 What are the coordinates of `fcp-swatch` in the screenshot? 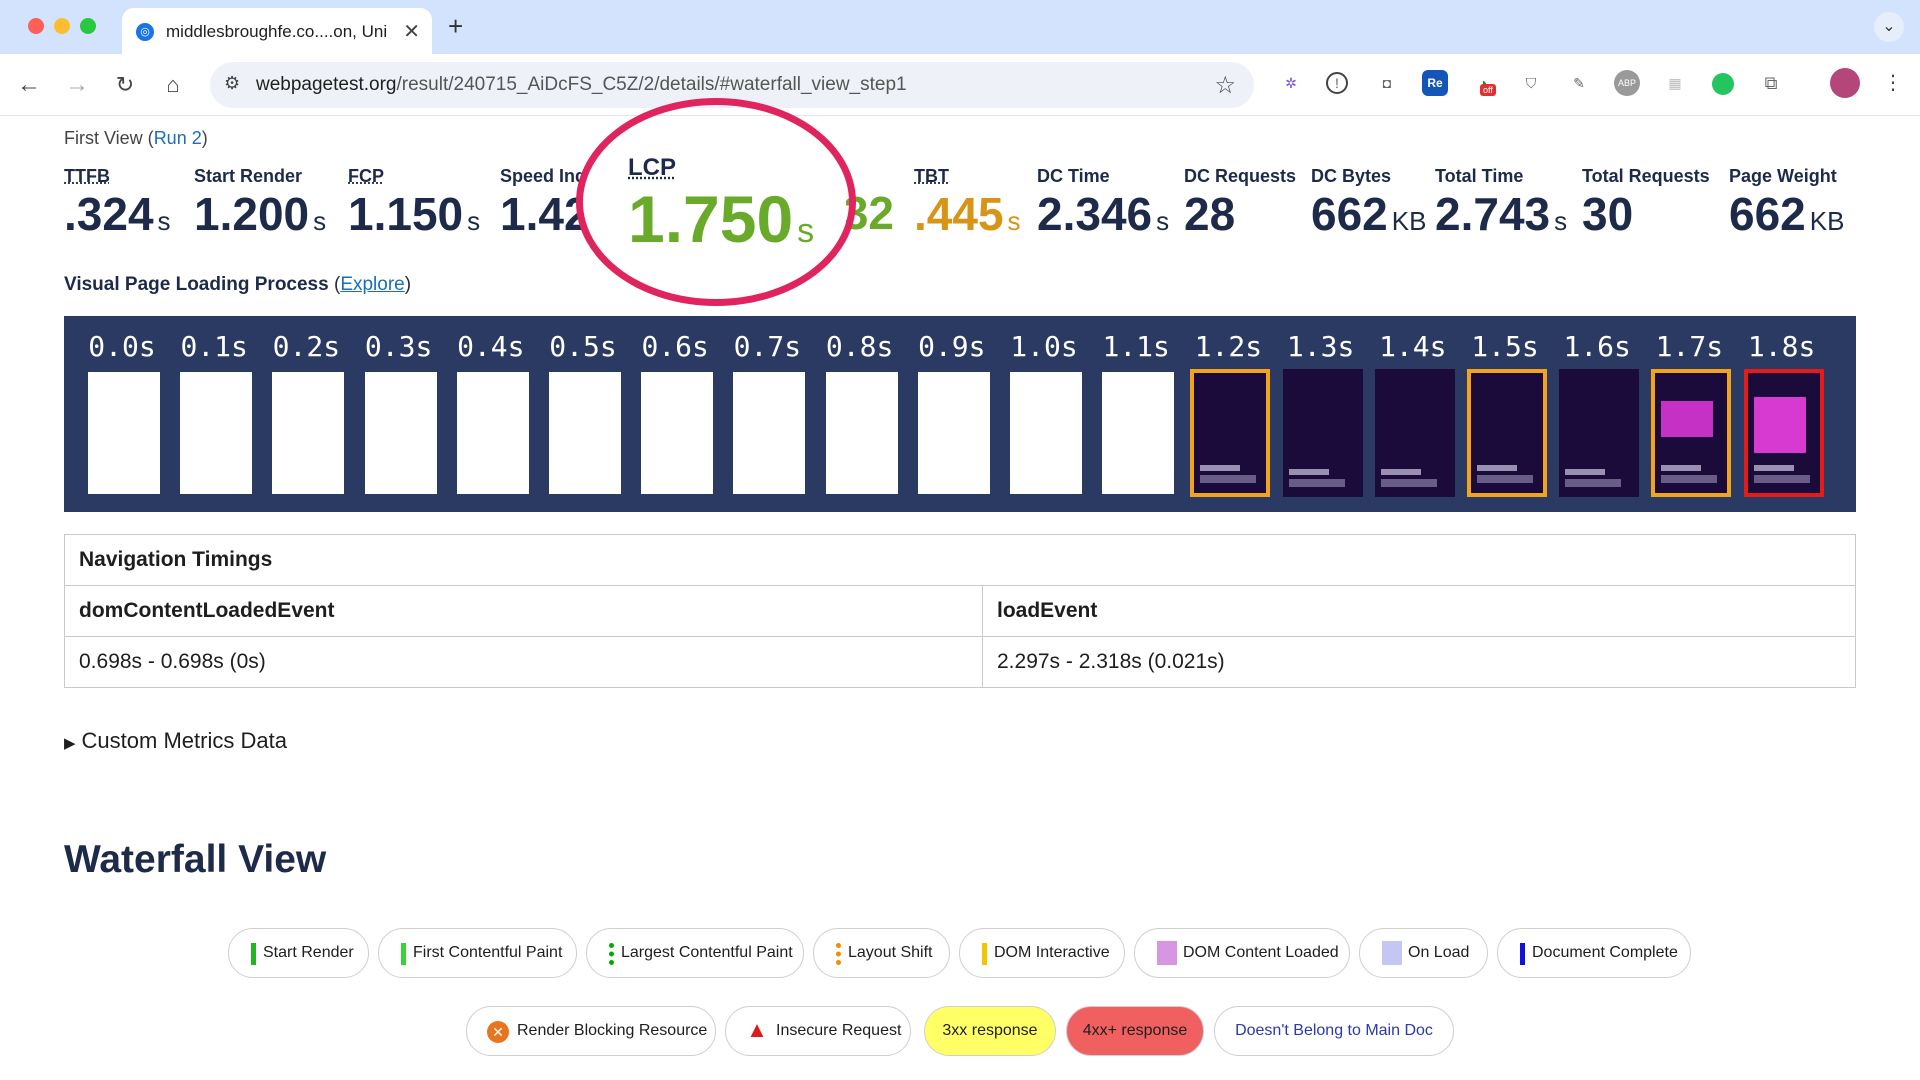 It's located at (403, 954).